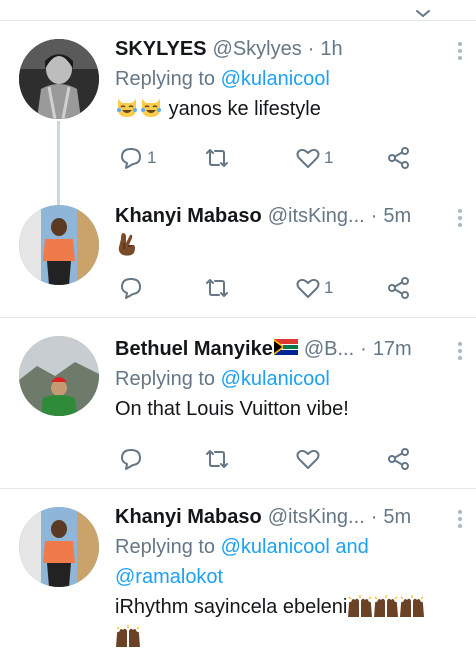 The height and width of the screenshot is (655, 476). Describe the element at coordinates (161, 49) in the screenshot. I see `display-name: SKYLYES` at that location.